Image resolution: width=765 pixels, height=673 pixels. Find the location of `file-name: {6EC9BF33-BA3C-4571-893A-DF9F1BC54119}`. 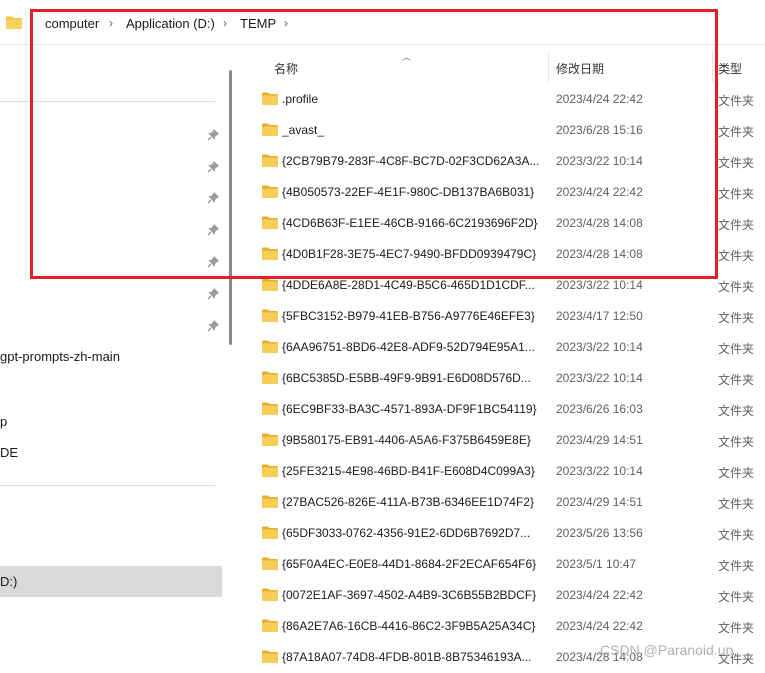

file-name: {6EC9BF33-BA3C-4571-893A-DF9F1BC54119} is located at coordinates (413, 409).